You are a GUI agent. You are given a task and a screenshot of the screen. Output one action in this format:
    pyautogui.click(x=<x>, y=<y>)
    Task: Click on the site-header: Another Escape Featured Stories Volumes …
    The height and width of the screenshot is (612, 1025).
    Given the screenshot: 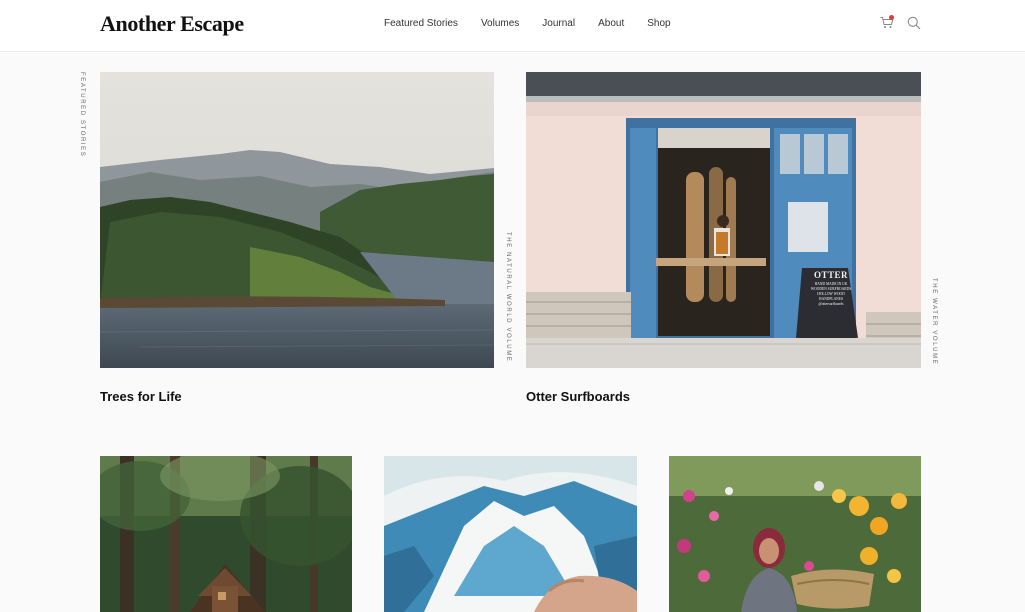 What is the action you would take?
    pyautogui.click(x=512, y=26)
    